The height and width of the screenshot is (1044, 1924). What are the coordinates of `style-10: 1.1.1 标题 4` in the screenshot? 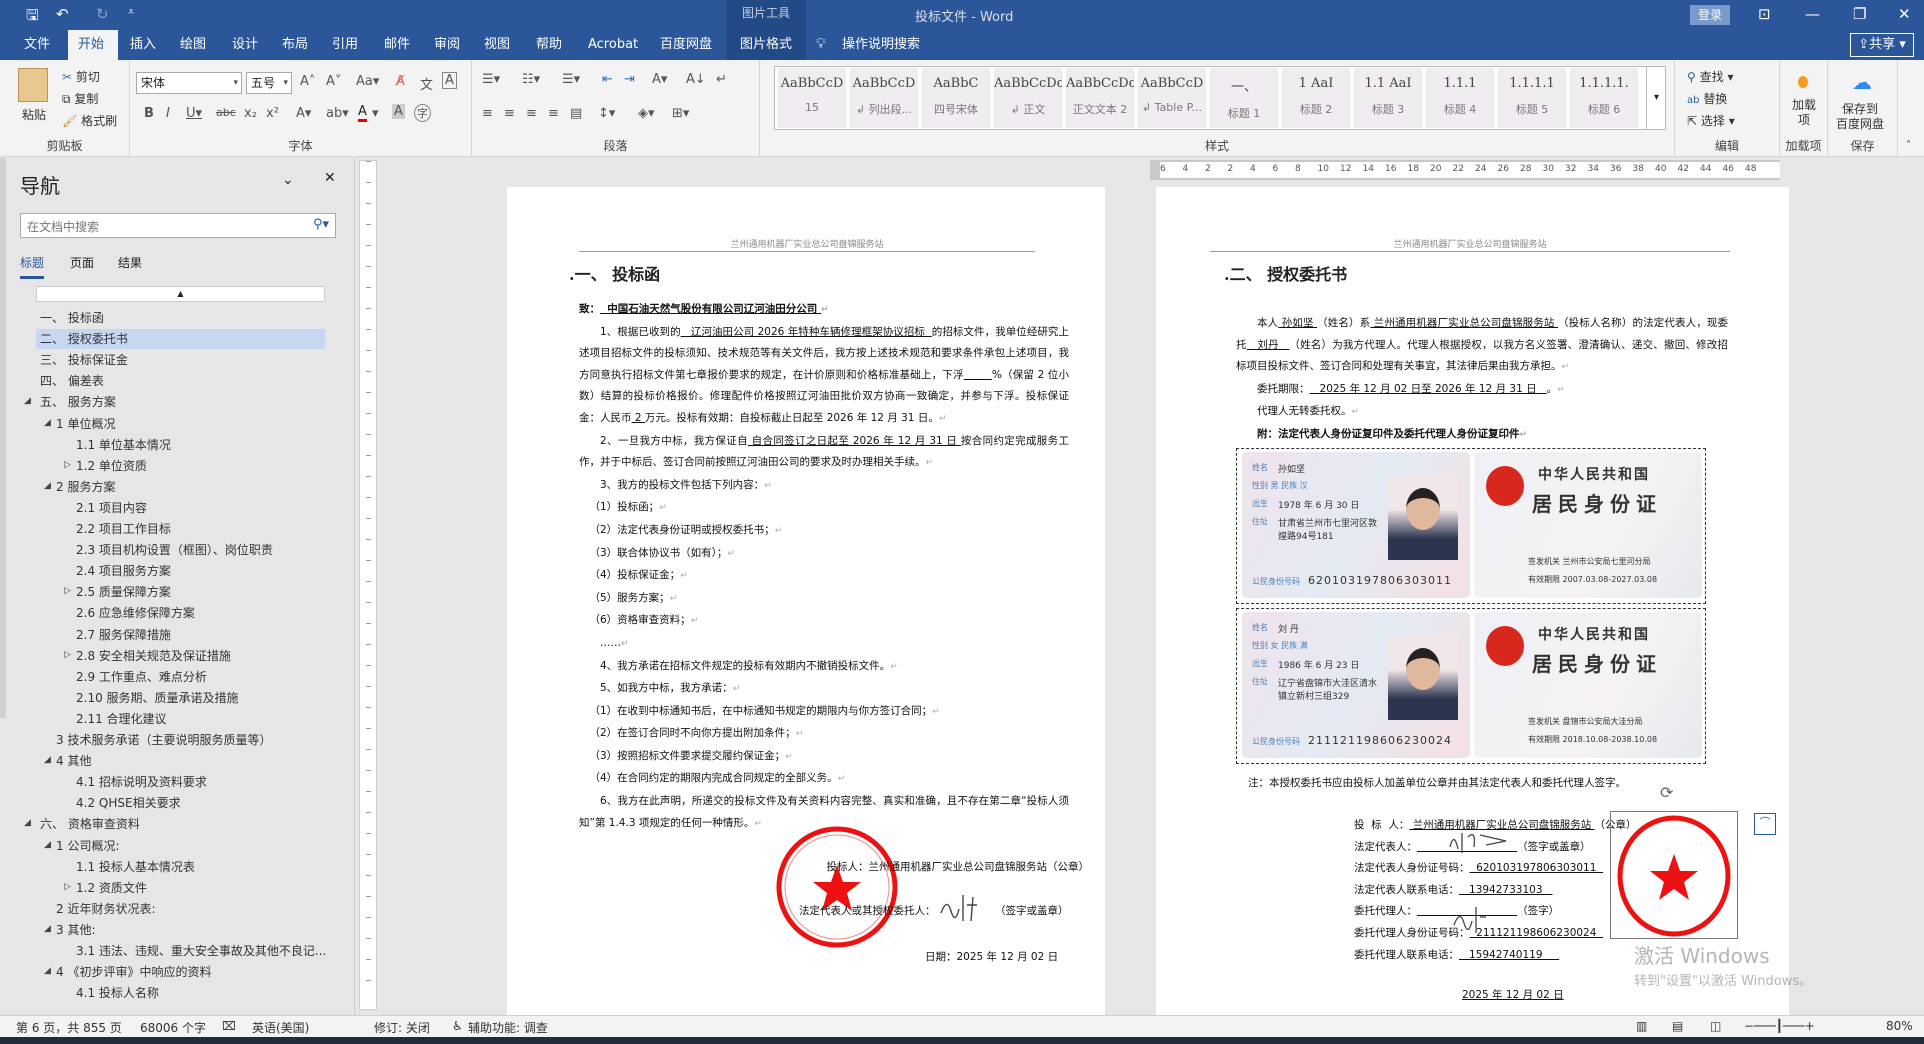 It's located at (1460, 98).